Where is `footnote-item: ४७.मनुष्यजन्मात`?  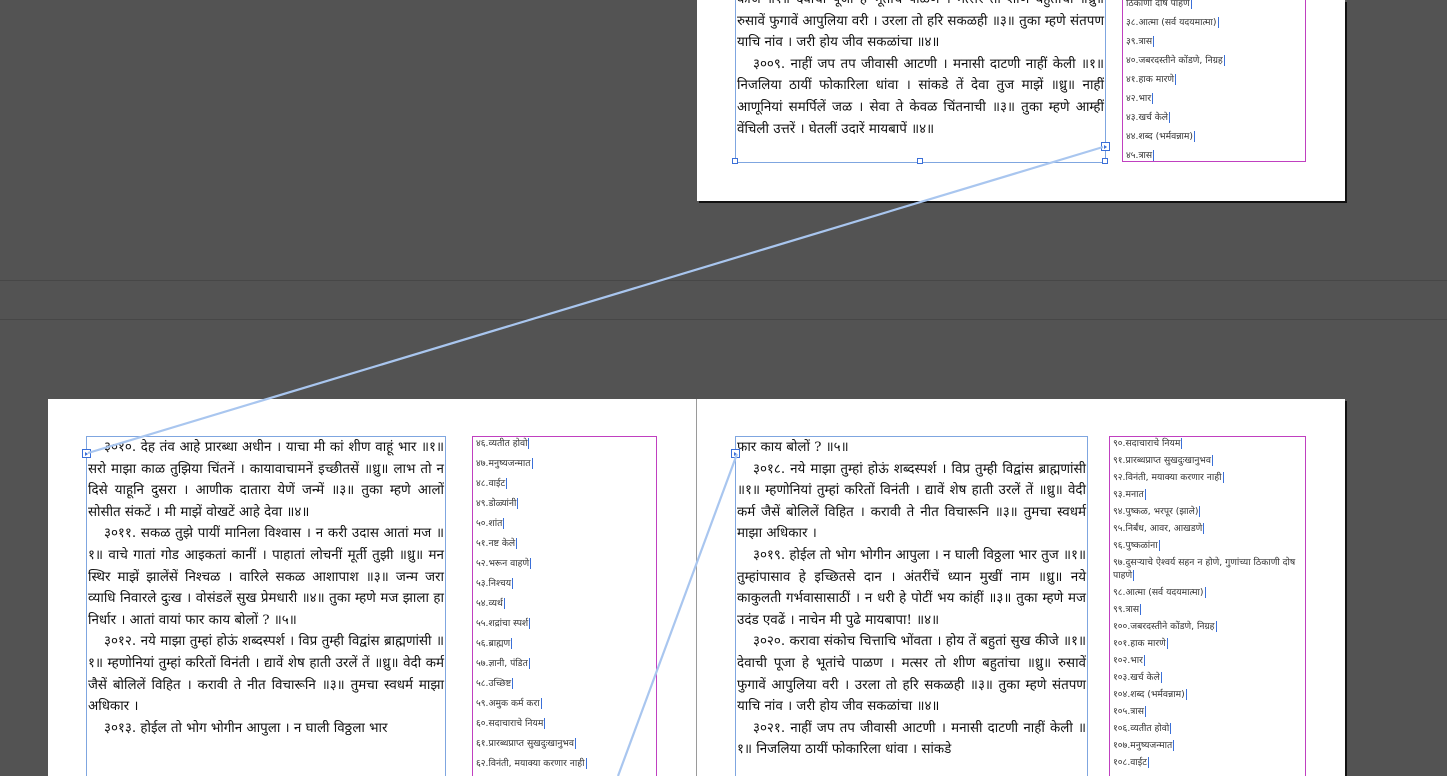 footnote-item: ४७.मनुष्यजन्मात is located at coordinates (504, 463).